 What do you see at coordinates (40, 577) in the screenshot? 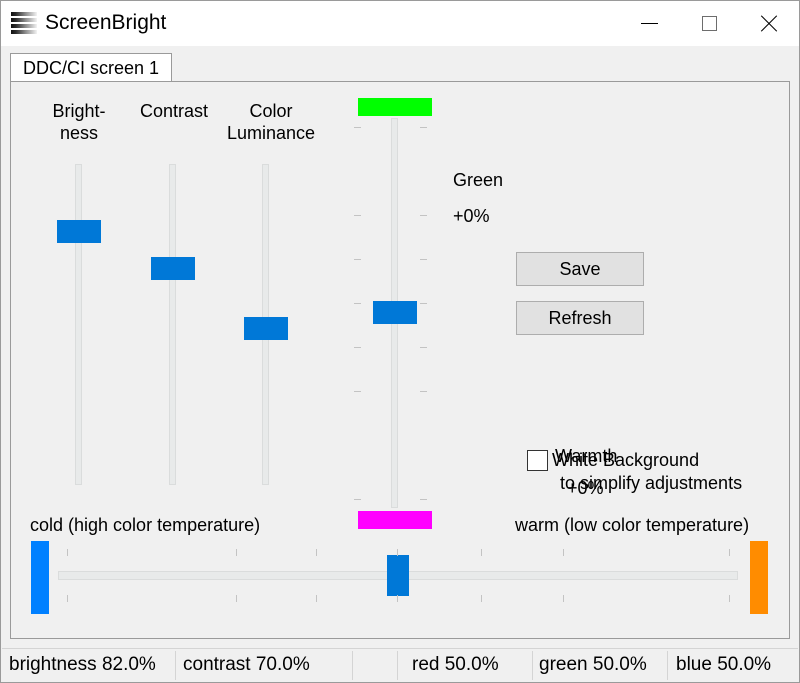
I see `cold-endcap-bar` at bounding box center [40, 577].